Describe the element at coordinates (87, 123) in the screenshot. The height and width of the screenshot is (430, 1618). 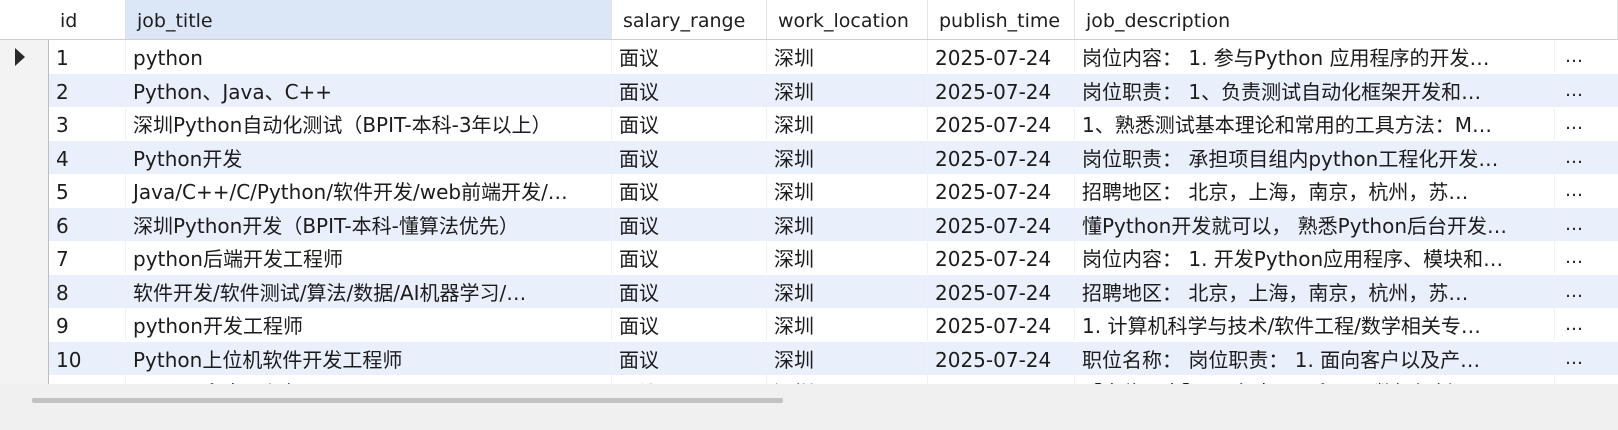
I see `cell-id: 3` at that location.